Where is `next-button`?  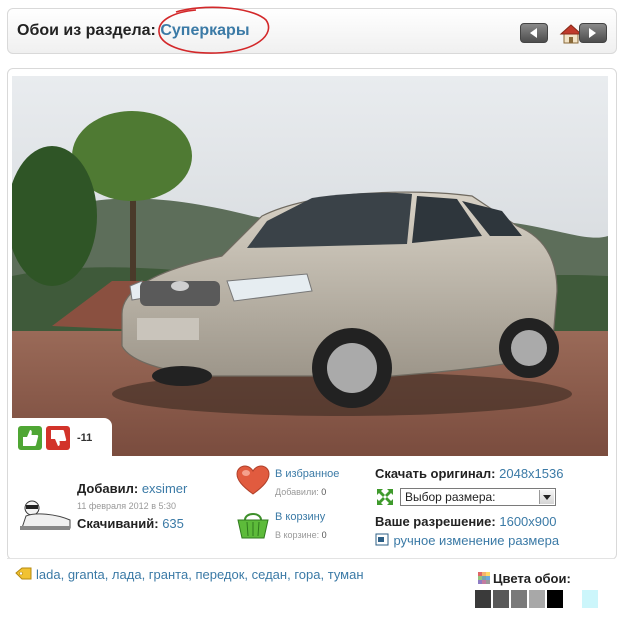
next-button is located at coordinates (593, 33).